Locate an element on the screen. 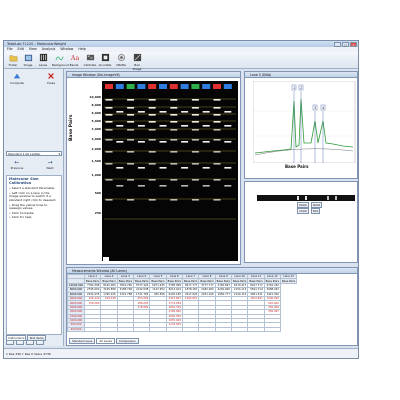  lanes-icon is located at coordinates (43, 57).